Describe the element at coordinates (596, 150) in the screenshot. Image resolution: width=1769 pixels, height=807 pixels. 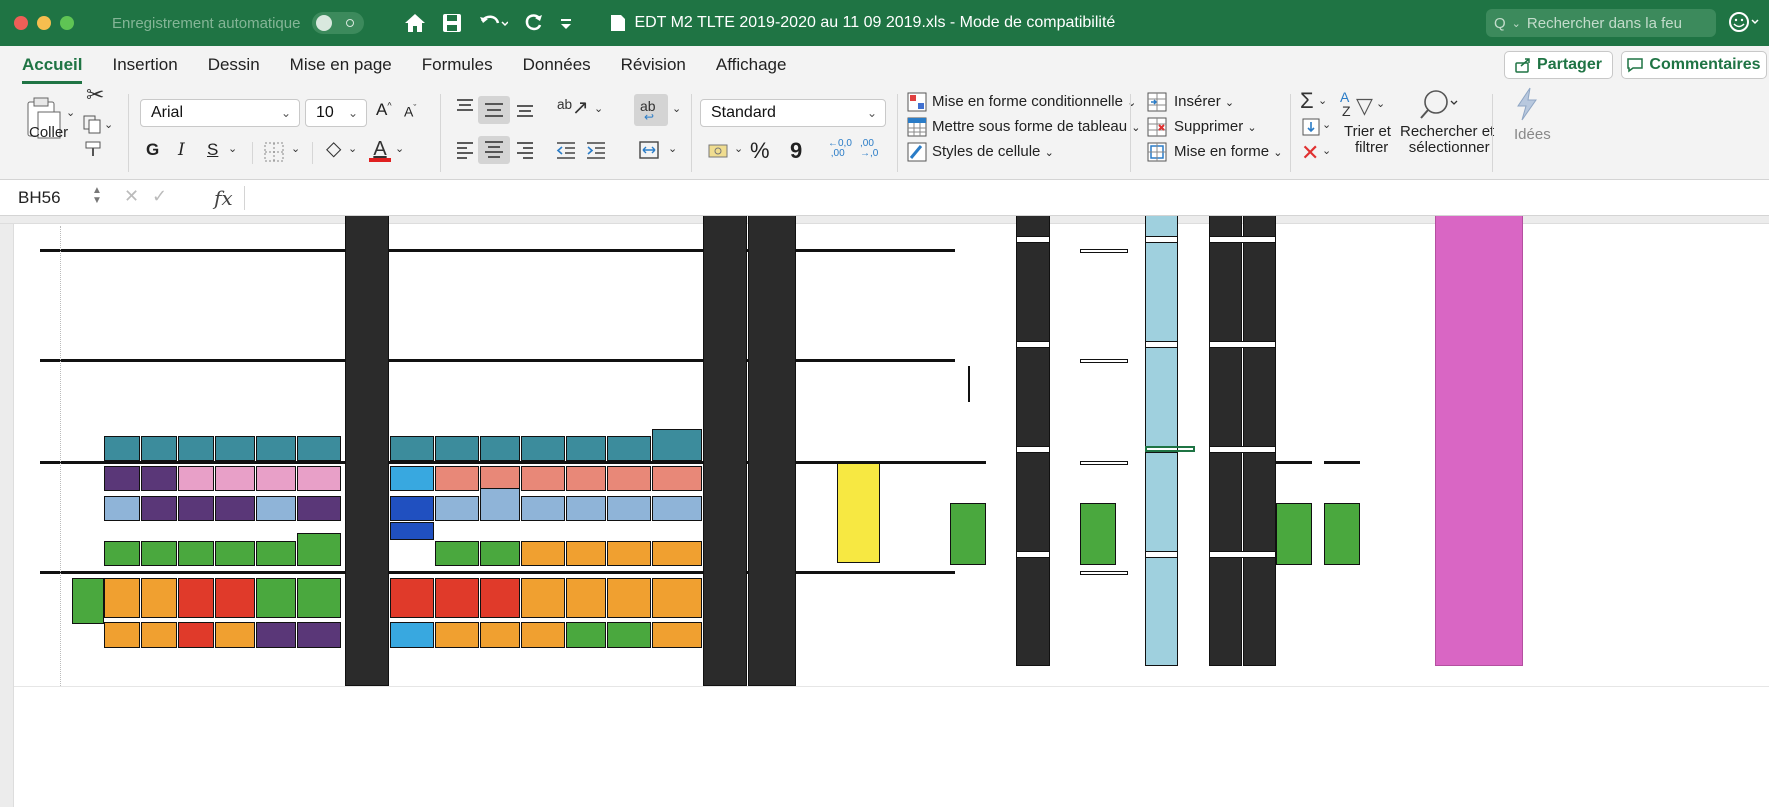
I see `increase-indent-icon` at that location.